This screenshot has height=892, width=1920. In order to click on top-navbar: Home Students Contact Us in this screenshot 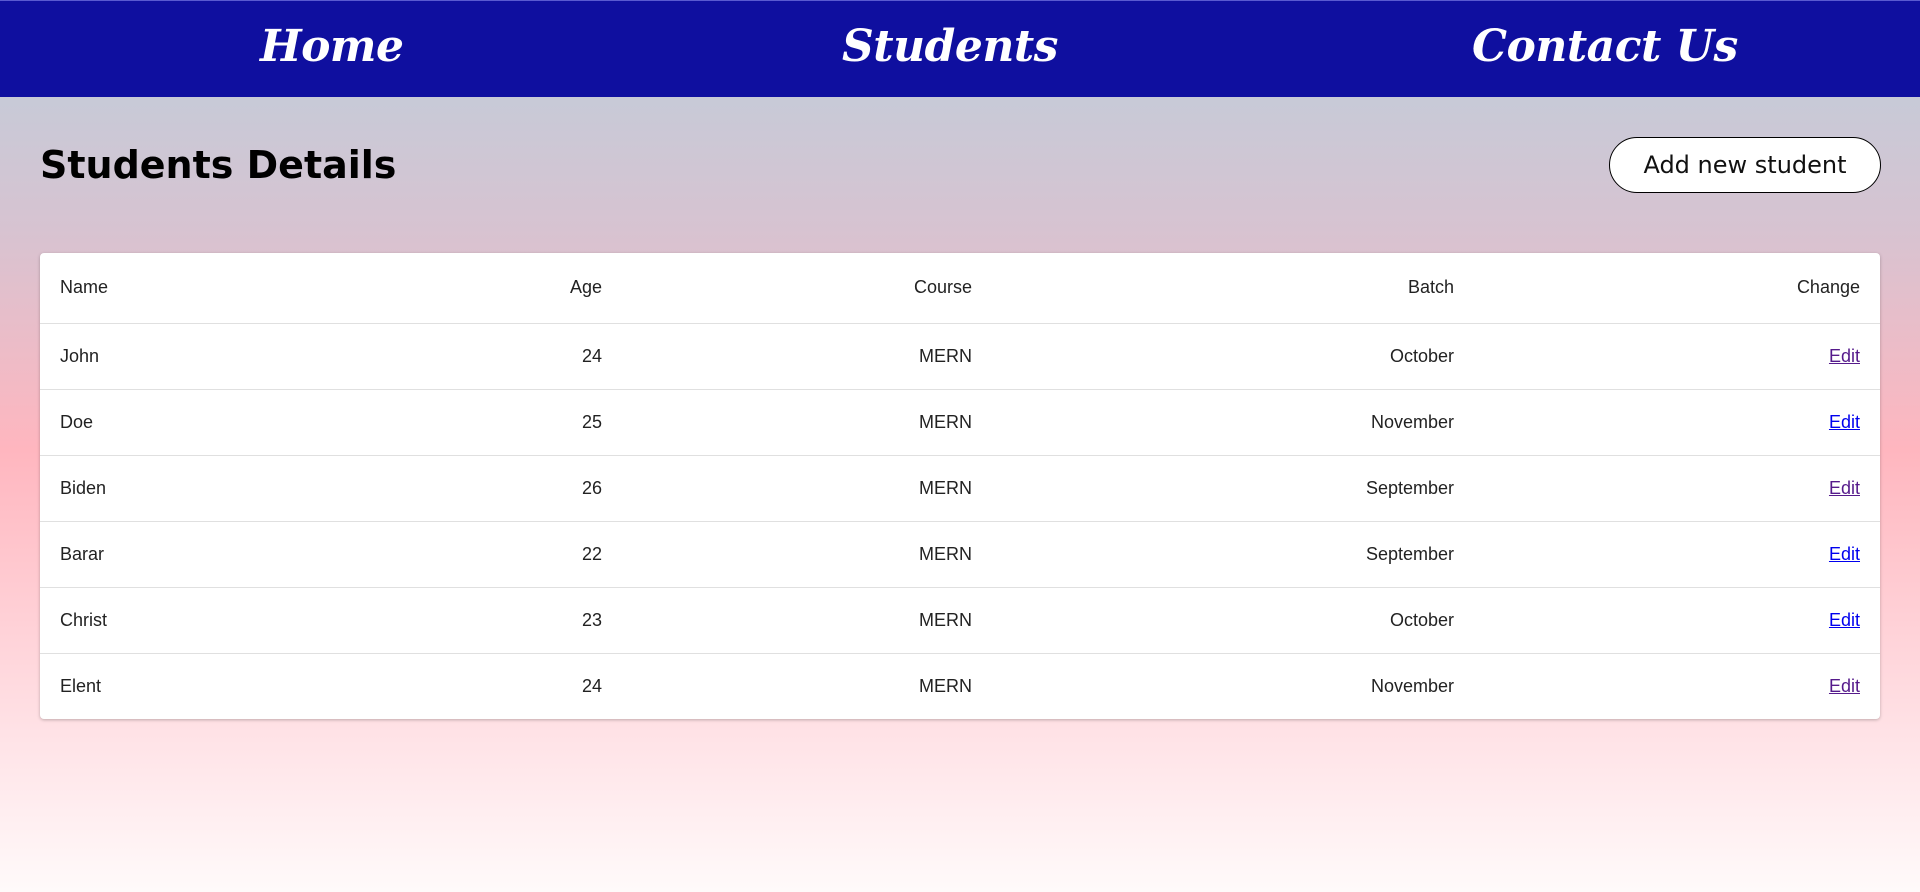, I will do `click(960, 48)`.